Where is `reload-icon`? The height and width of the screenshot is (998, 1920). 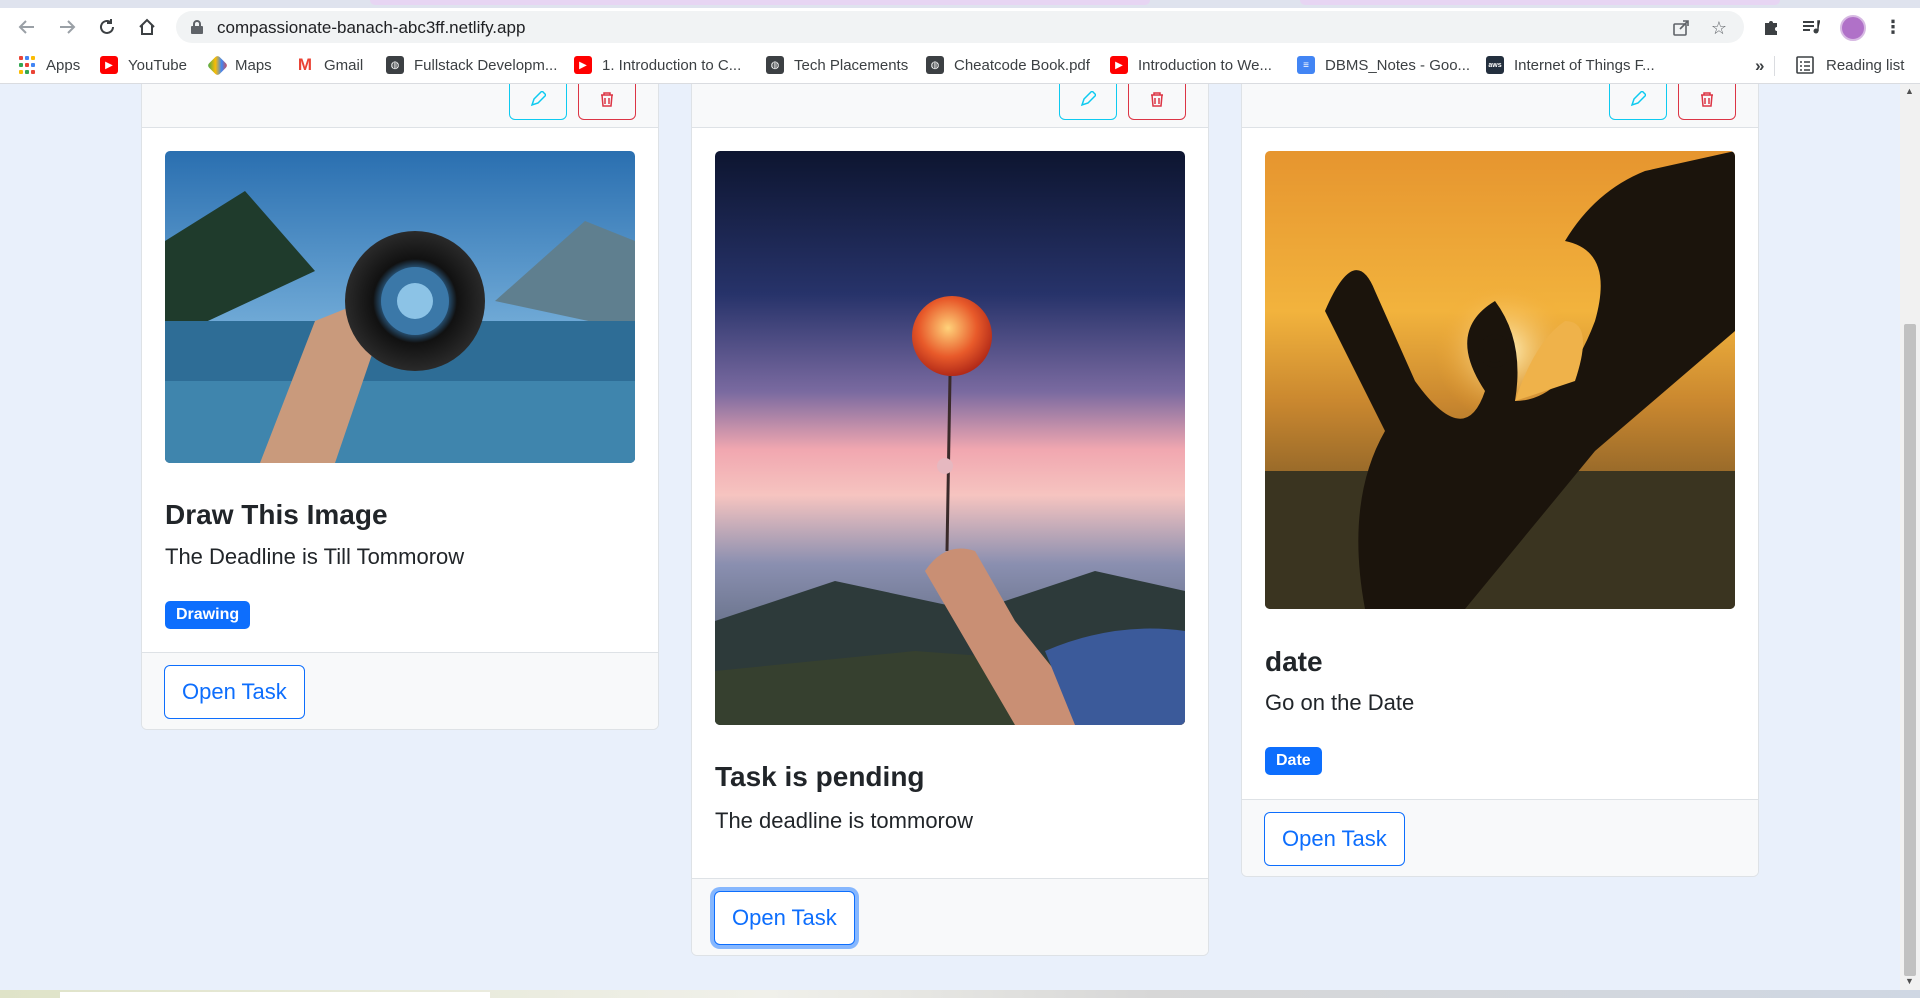
reload-icon is located at coordinates (107, 26).